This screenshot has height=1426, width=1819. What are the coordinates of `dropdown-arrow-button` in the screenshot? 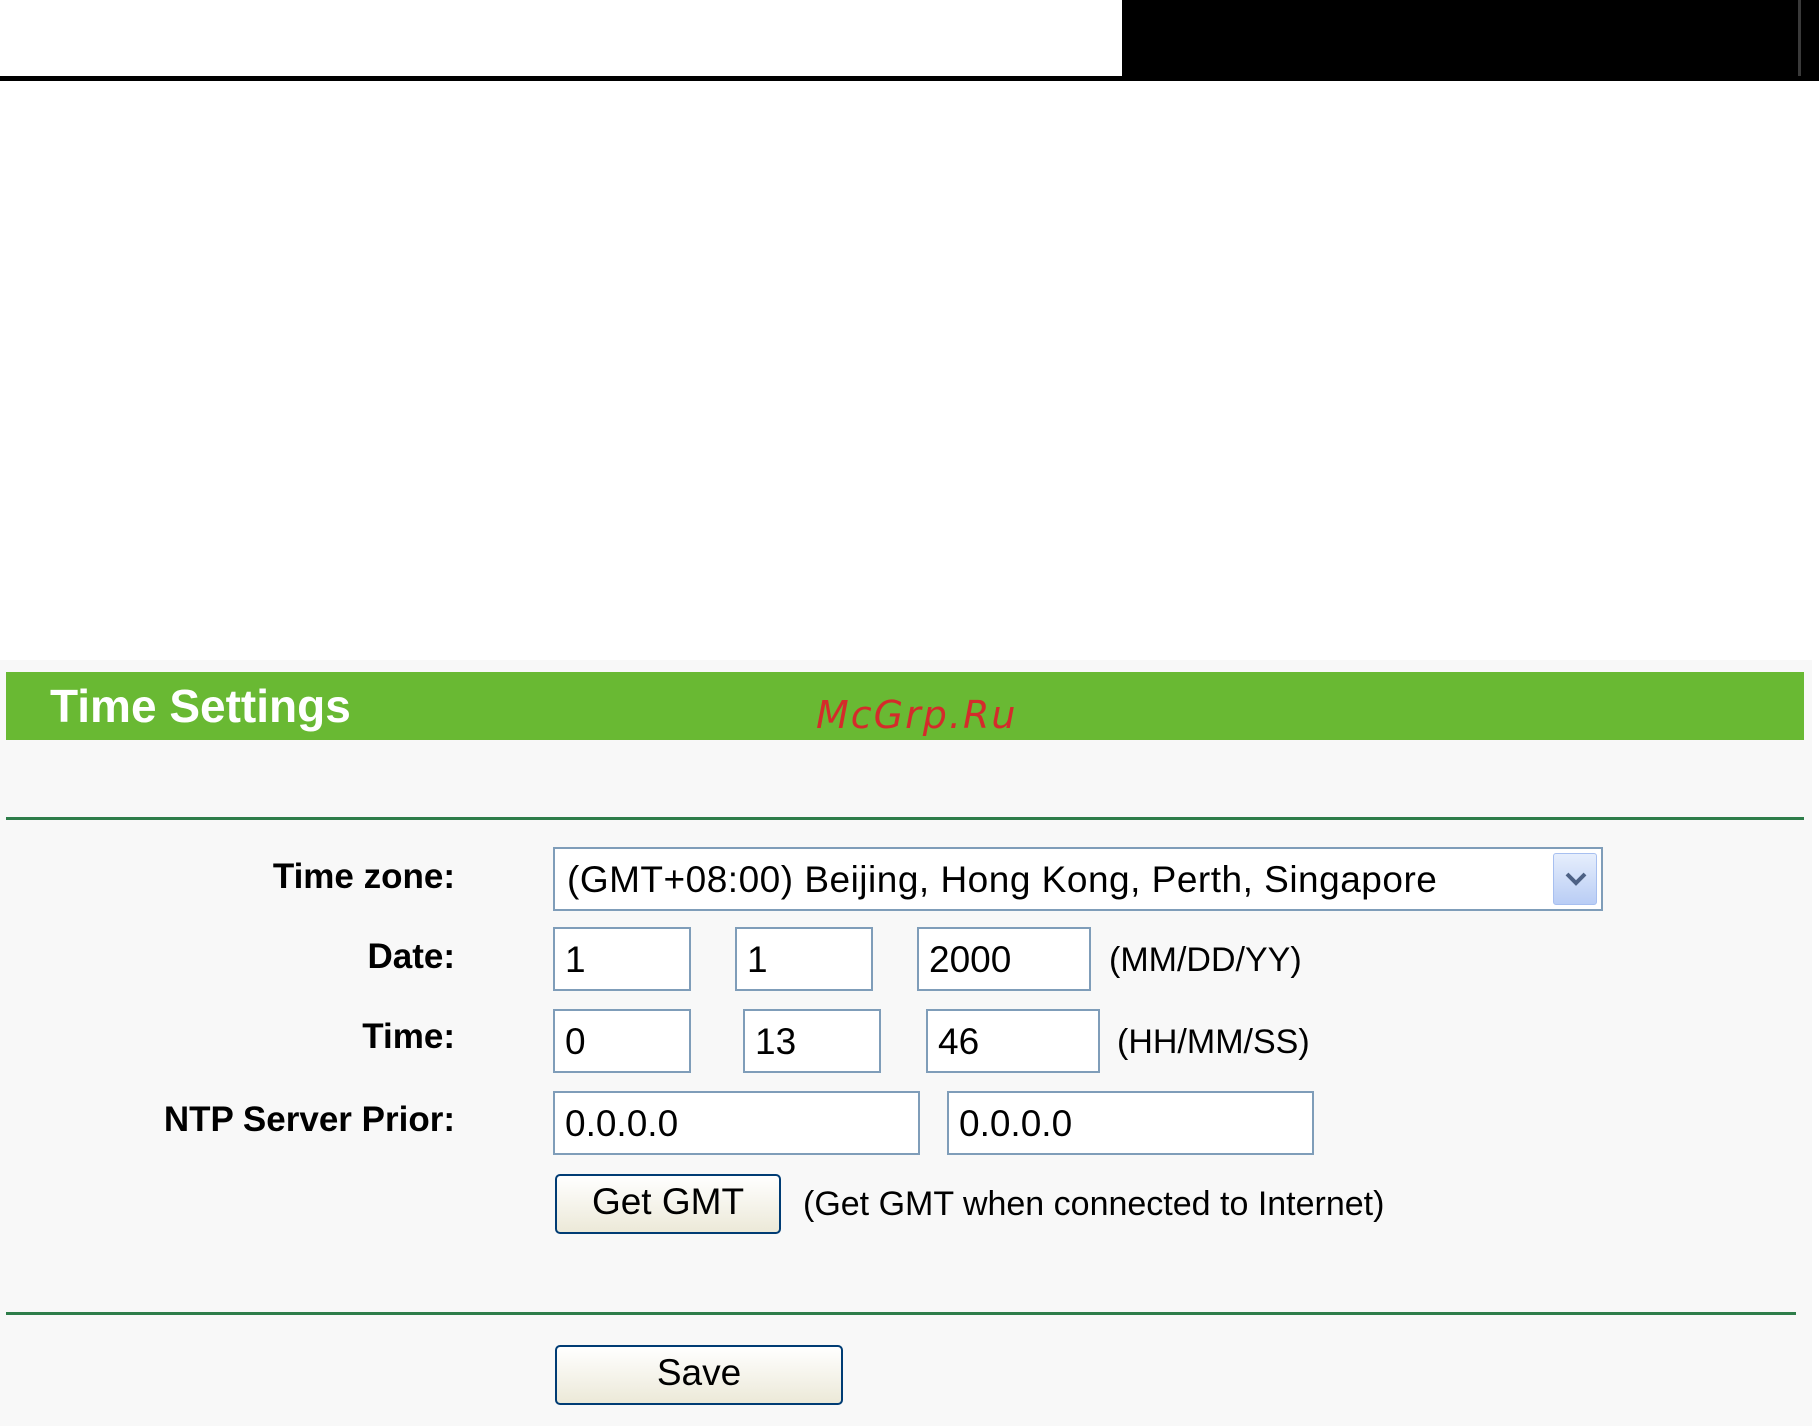 It's located at (1575, 879).